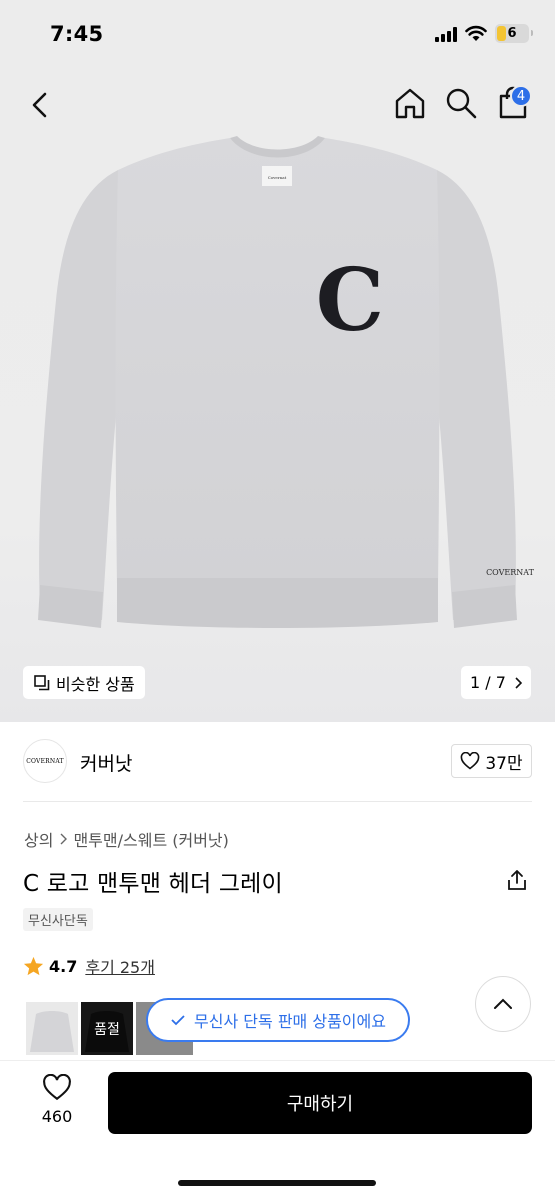 The width and height of the screenshot is (555, 1200). I want to click on breadcrumb: 상의 맨투맨/스웨트 (커버낫), so click(126, 839).